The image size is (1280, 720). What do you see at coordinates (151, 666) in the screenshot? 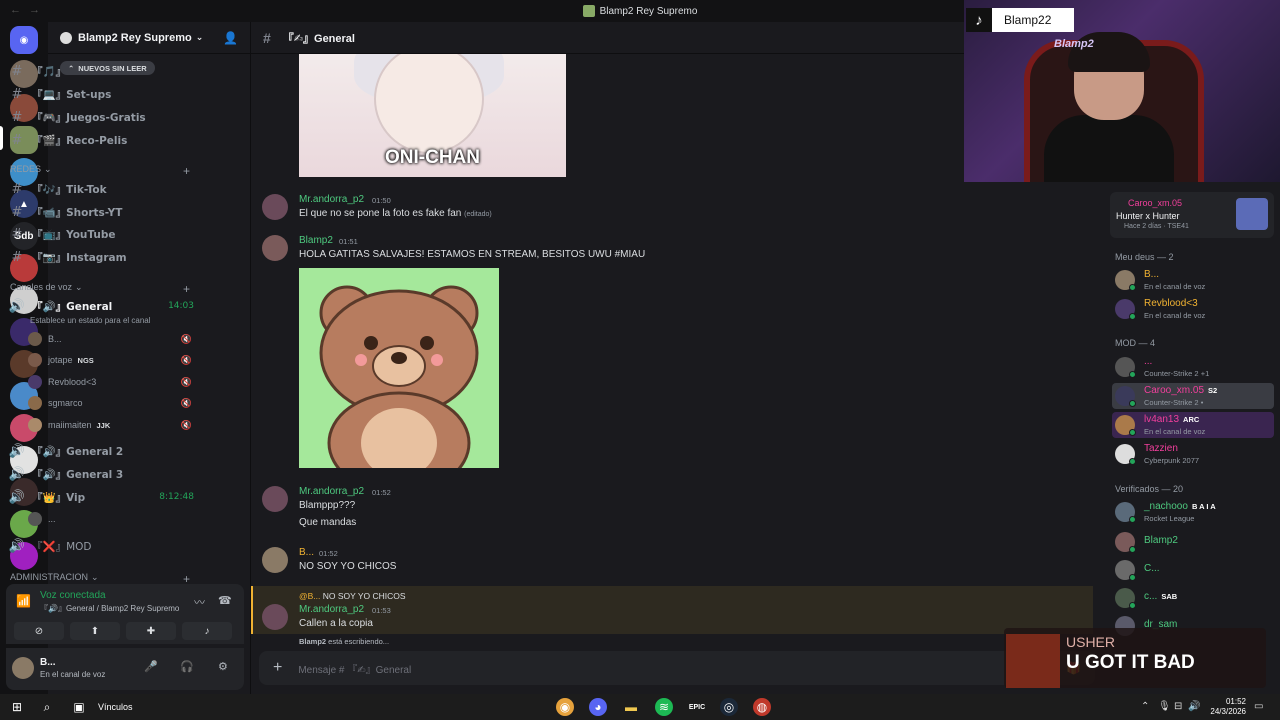
I see `mic-muted-icon: 🎤` at bounding box center [151, 666].